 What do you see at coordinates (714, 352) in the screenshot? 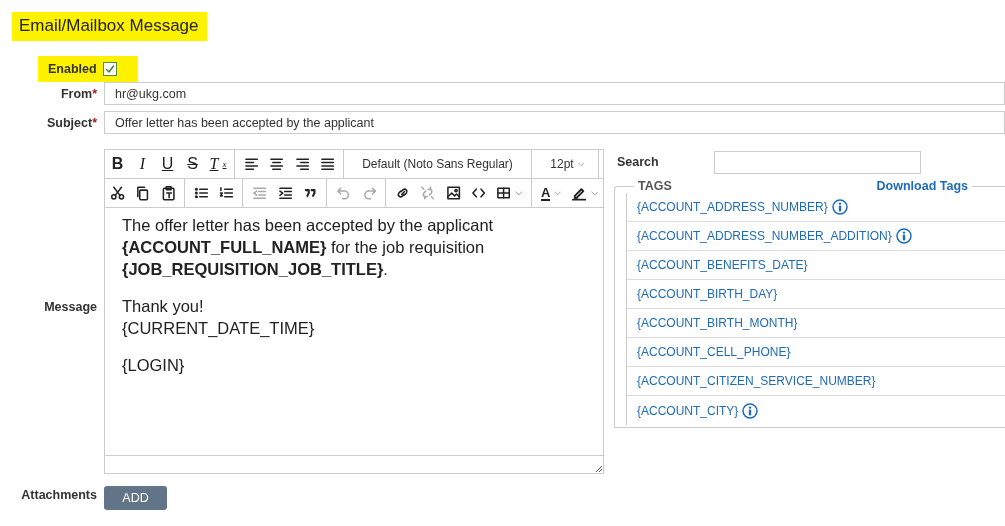
I see `tag-item: {ACCOUNT_CELL_PHONE}` at bounding box center [714, 352].